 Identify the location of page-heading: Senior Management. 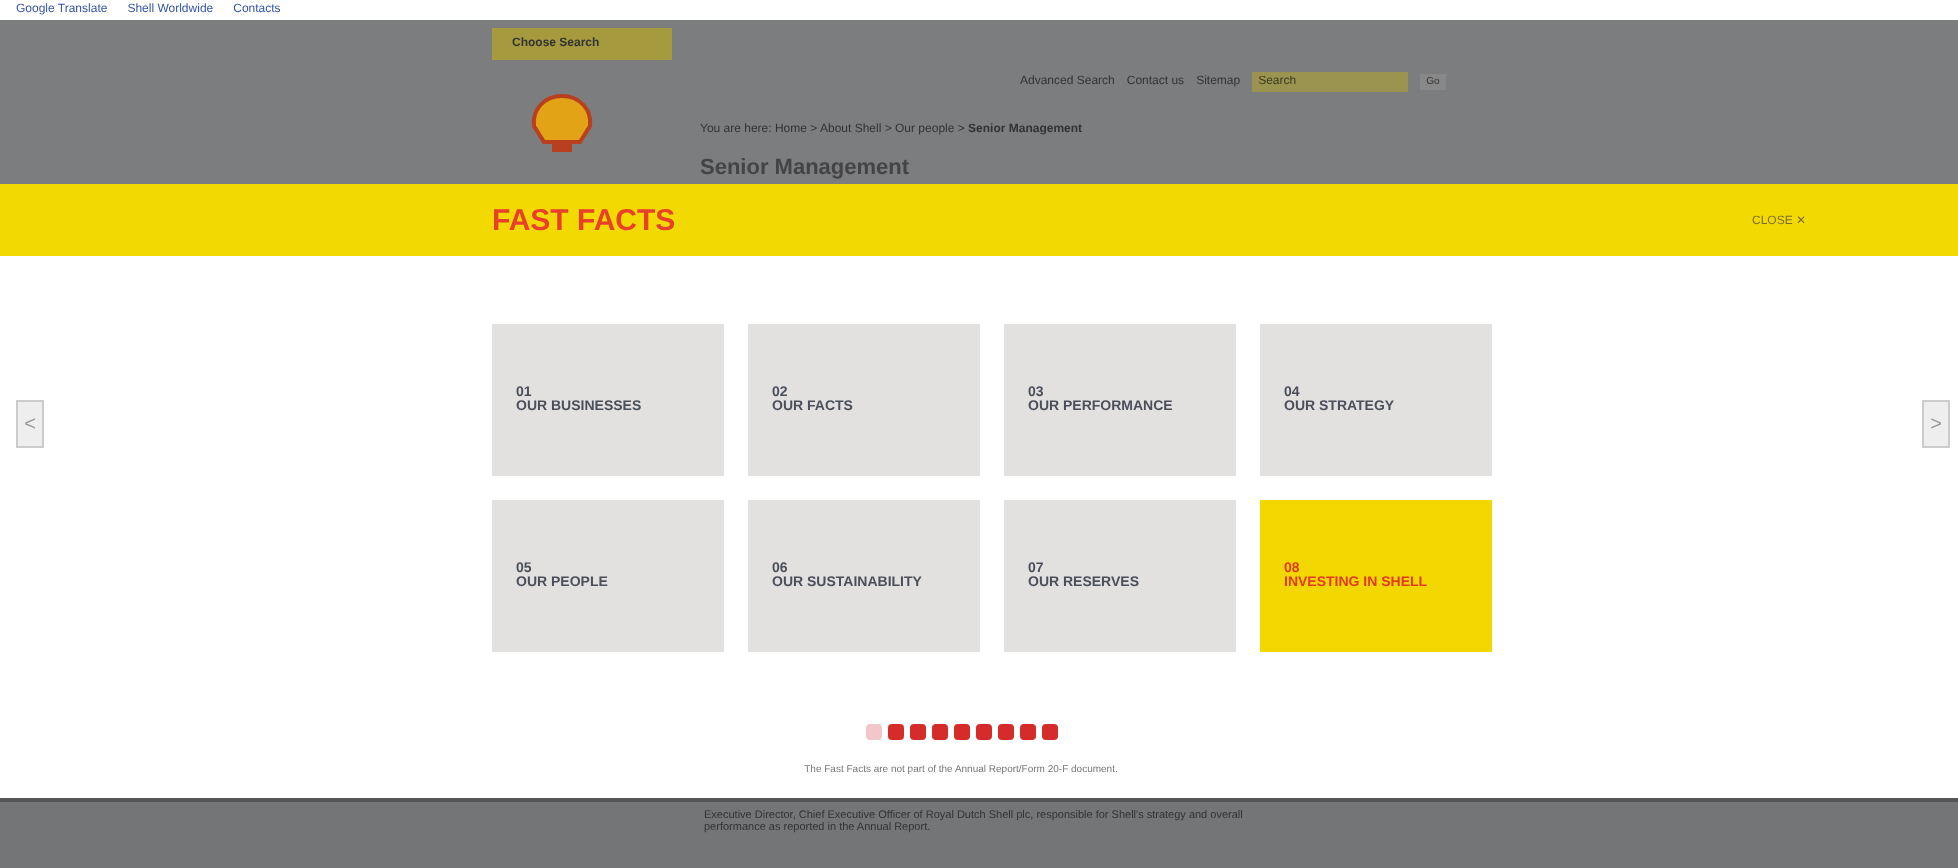
(806, 168).